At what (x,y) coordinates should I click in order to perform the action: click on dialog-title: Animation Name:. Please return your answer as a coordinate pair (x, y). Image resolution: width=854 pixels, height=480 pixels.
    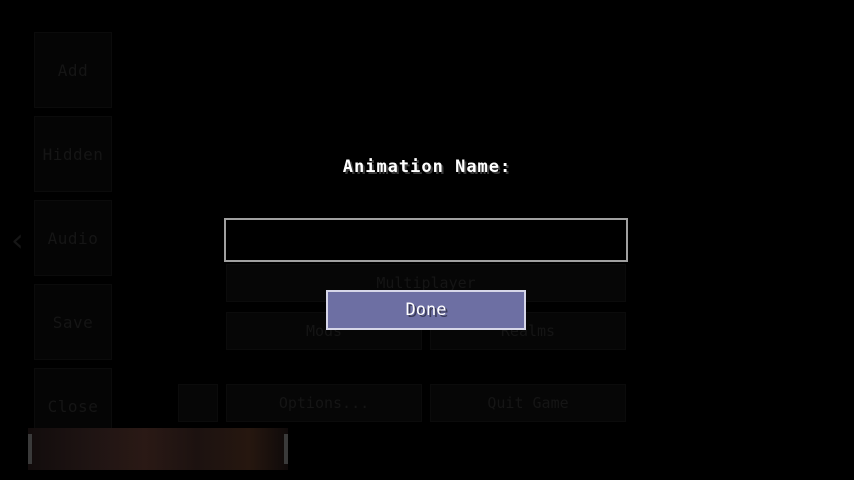
    Looking at the image, I should click on (427, 167).